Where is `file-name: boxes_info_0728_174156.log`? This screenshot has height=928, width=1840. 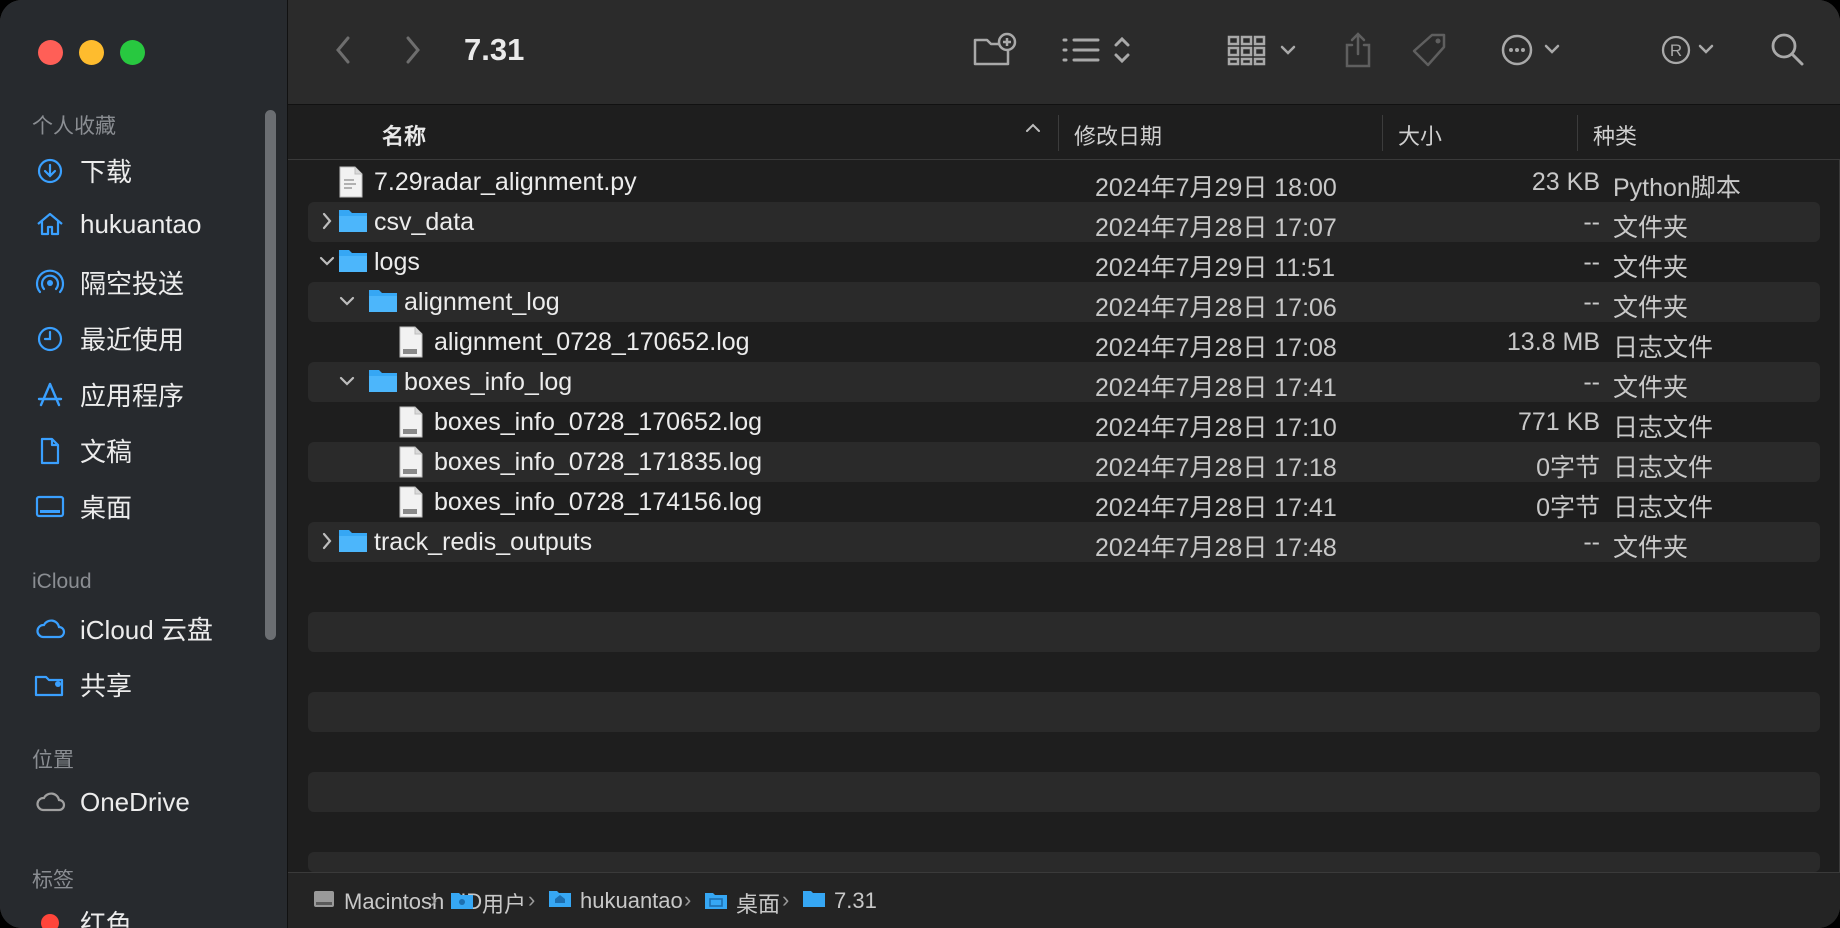
file-name: boxes_info_0728_174156.log is located at coordinates (598, 502).